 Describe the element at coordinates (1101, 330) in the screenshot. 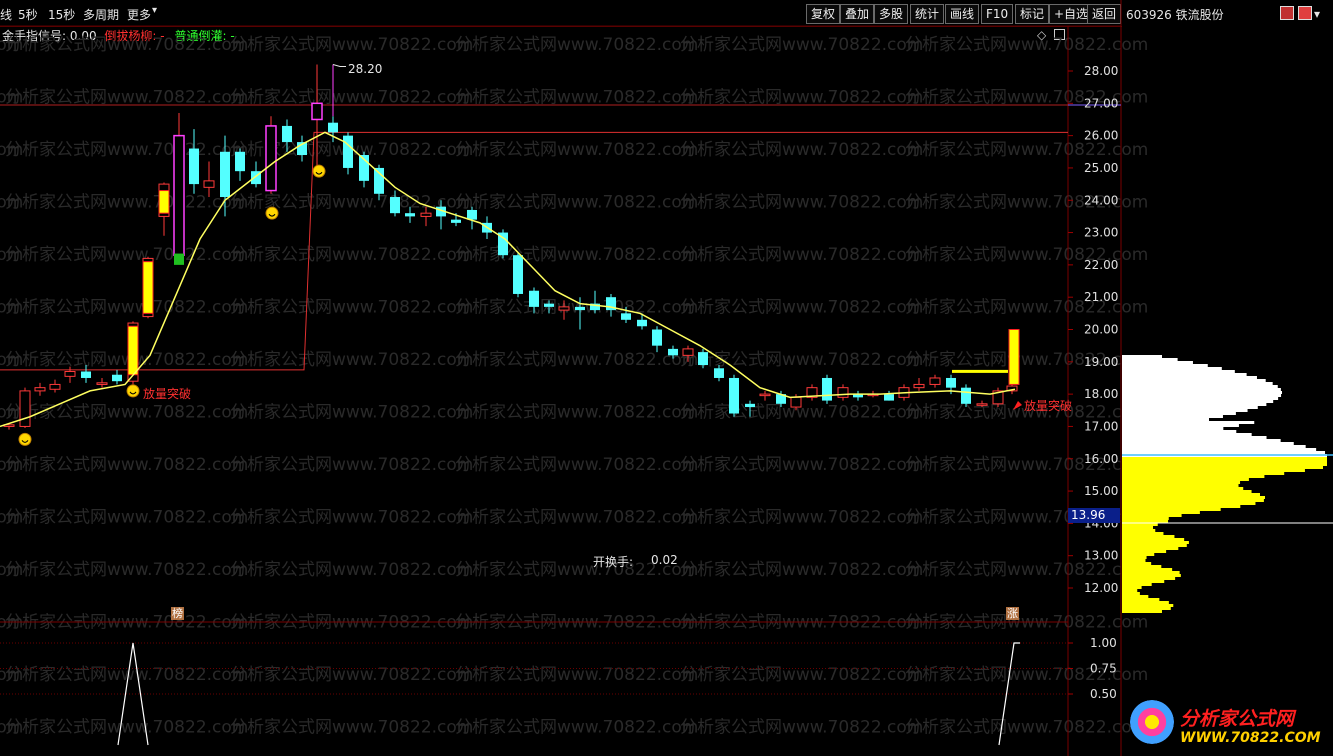

I see `price-tick-label: 20.00` at that location.